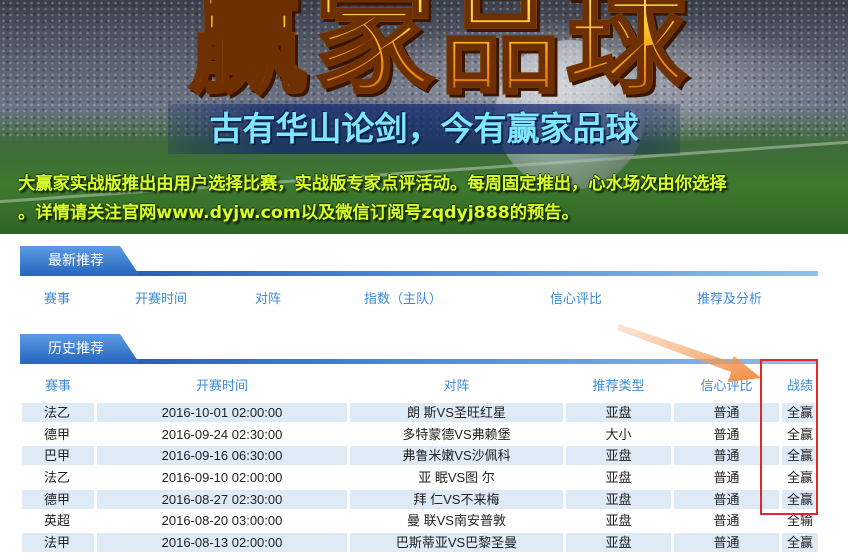 The image size is (848, 554). Describe the element at coordinates (730, 299) in the screenshot. I see `latest-col-analysis: 推荐及分析` at that location.